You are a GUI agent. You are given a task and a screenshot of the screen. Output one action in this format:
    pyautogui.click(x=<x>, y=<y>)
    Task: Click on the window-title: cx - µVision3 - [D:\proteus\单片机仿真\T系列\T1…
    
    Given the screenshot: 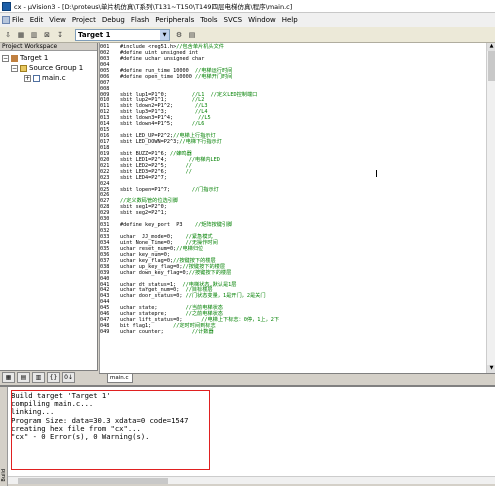 What is the action you would take?
    pyautogui.click(x=153, y=7)
    